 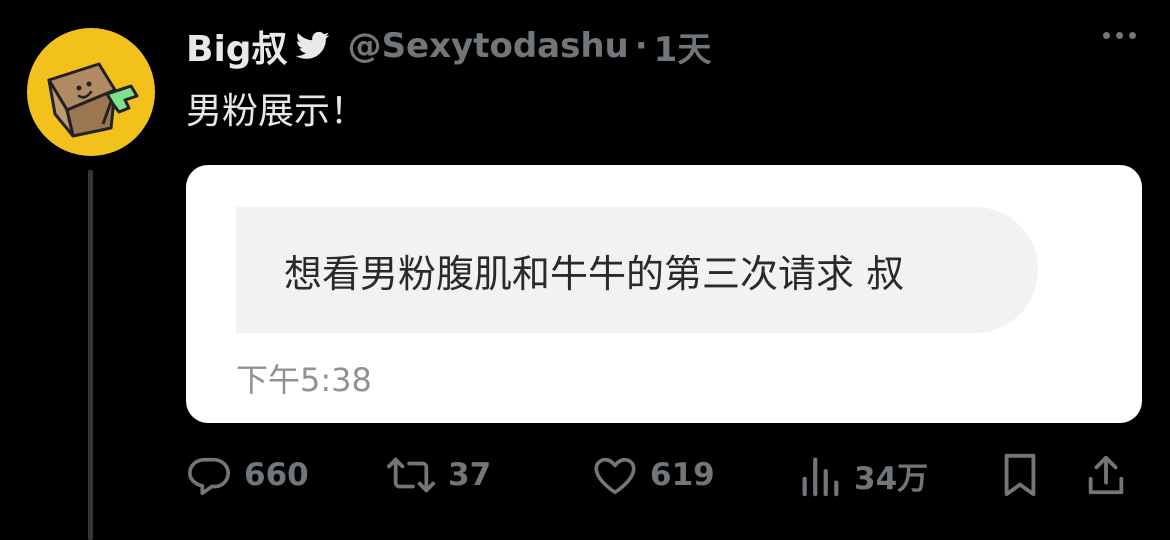 I want to click on views-button: 34万, so click(x=863, y=475).